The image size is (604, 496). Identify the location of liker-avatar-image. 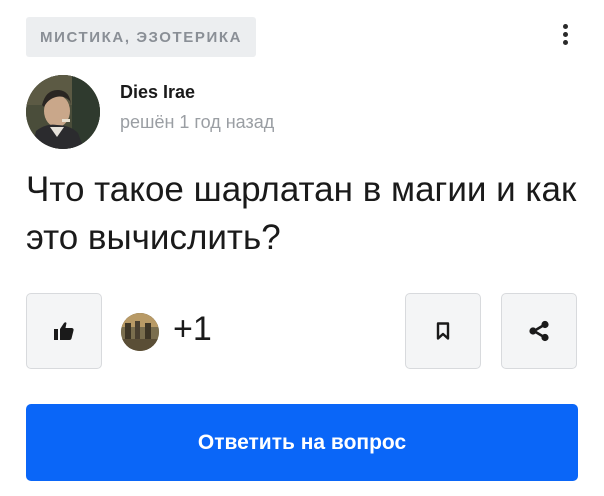
(140, 332).